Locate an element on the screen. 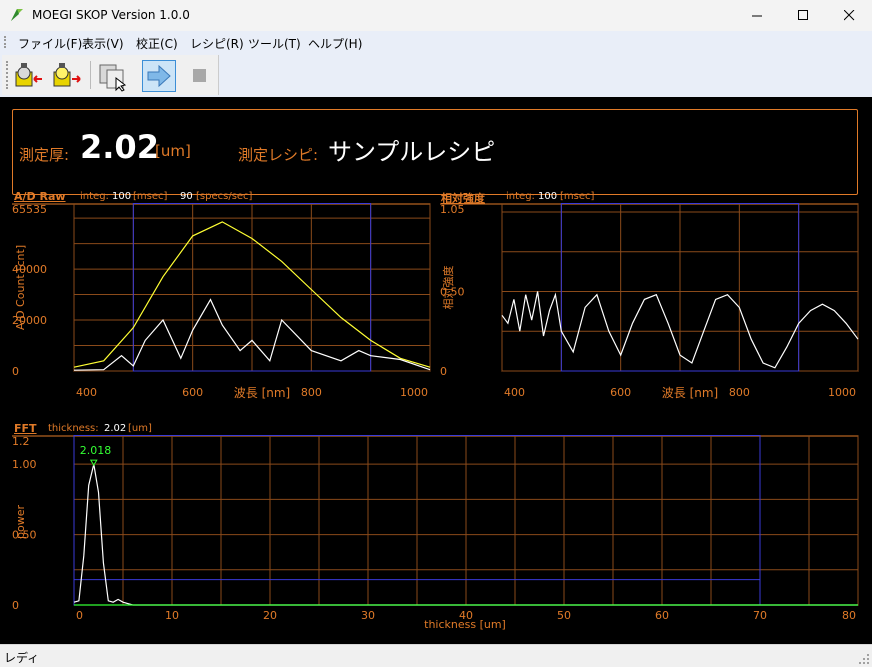  raw-yaxis-title: A/D Count [cnt] is located at coordinates (20, 287).